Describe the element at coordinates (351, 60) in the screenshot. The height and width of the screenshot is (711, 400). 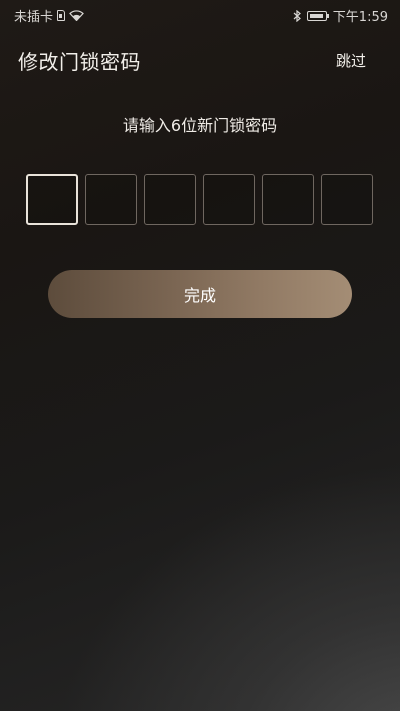
I see `skip-button: 跳过` at that location.